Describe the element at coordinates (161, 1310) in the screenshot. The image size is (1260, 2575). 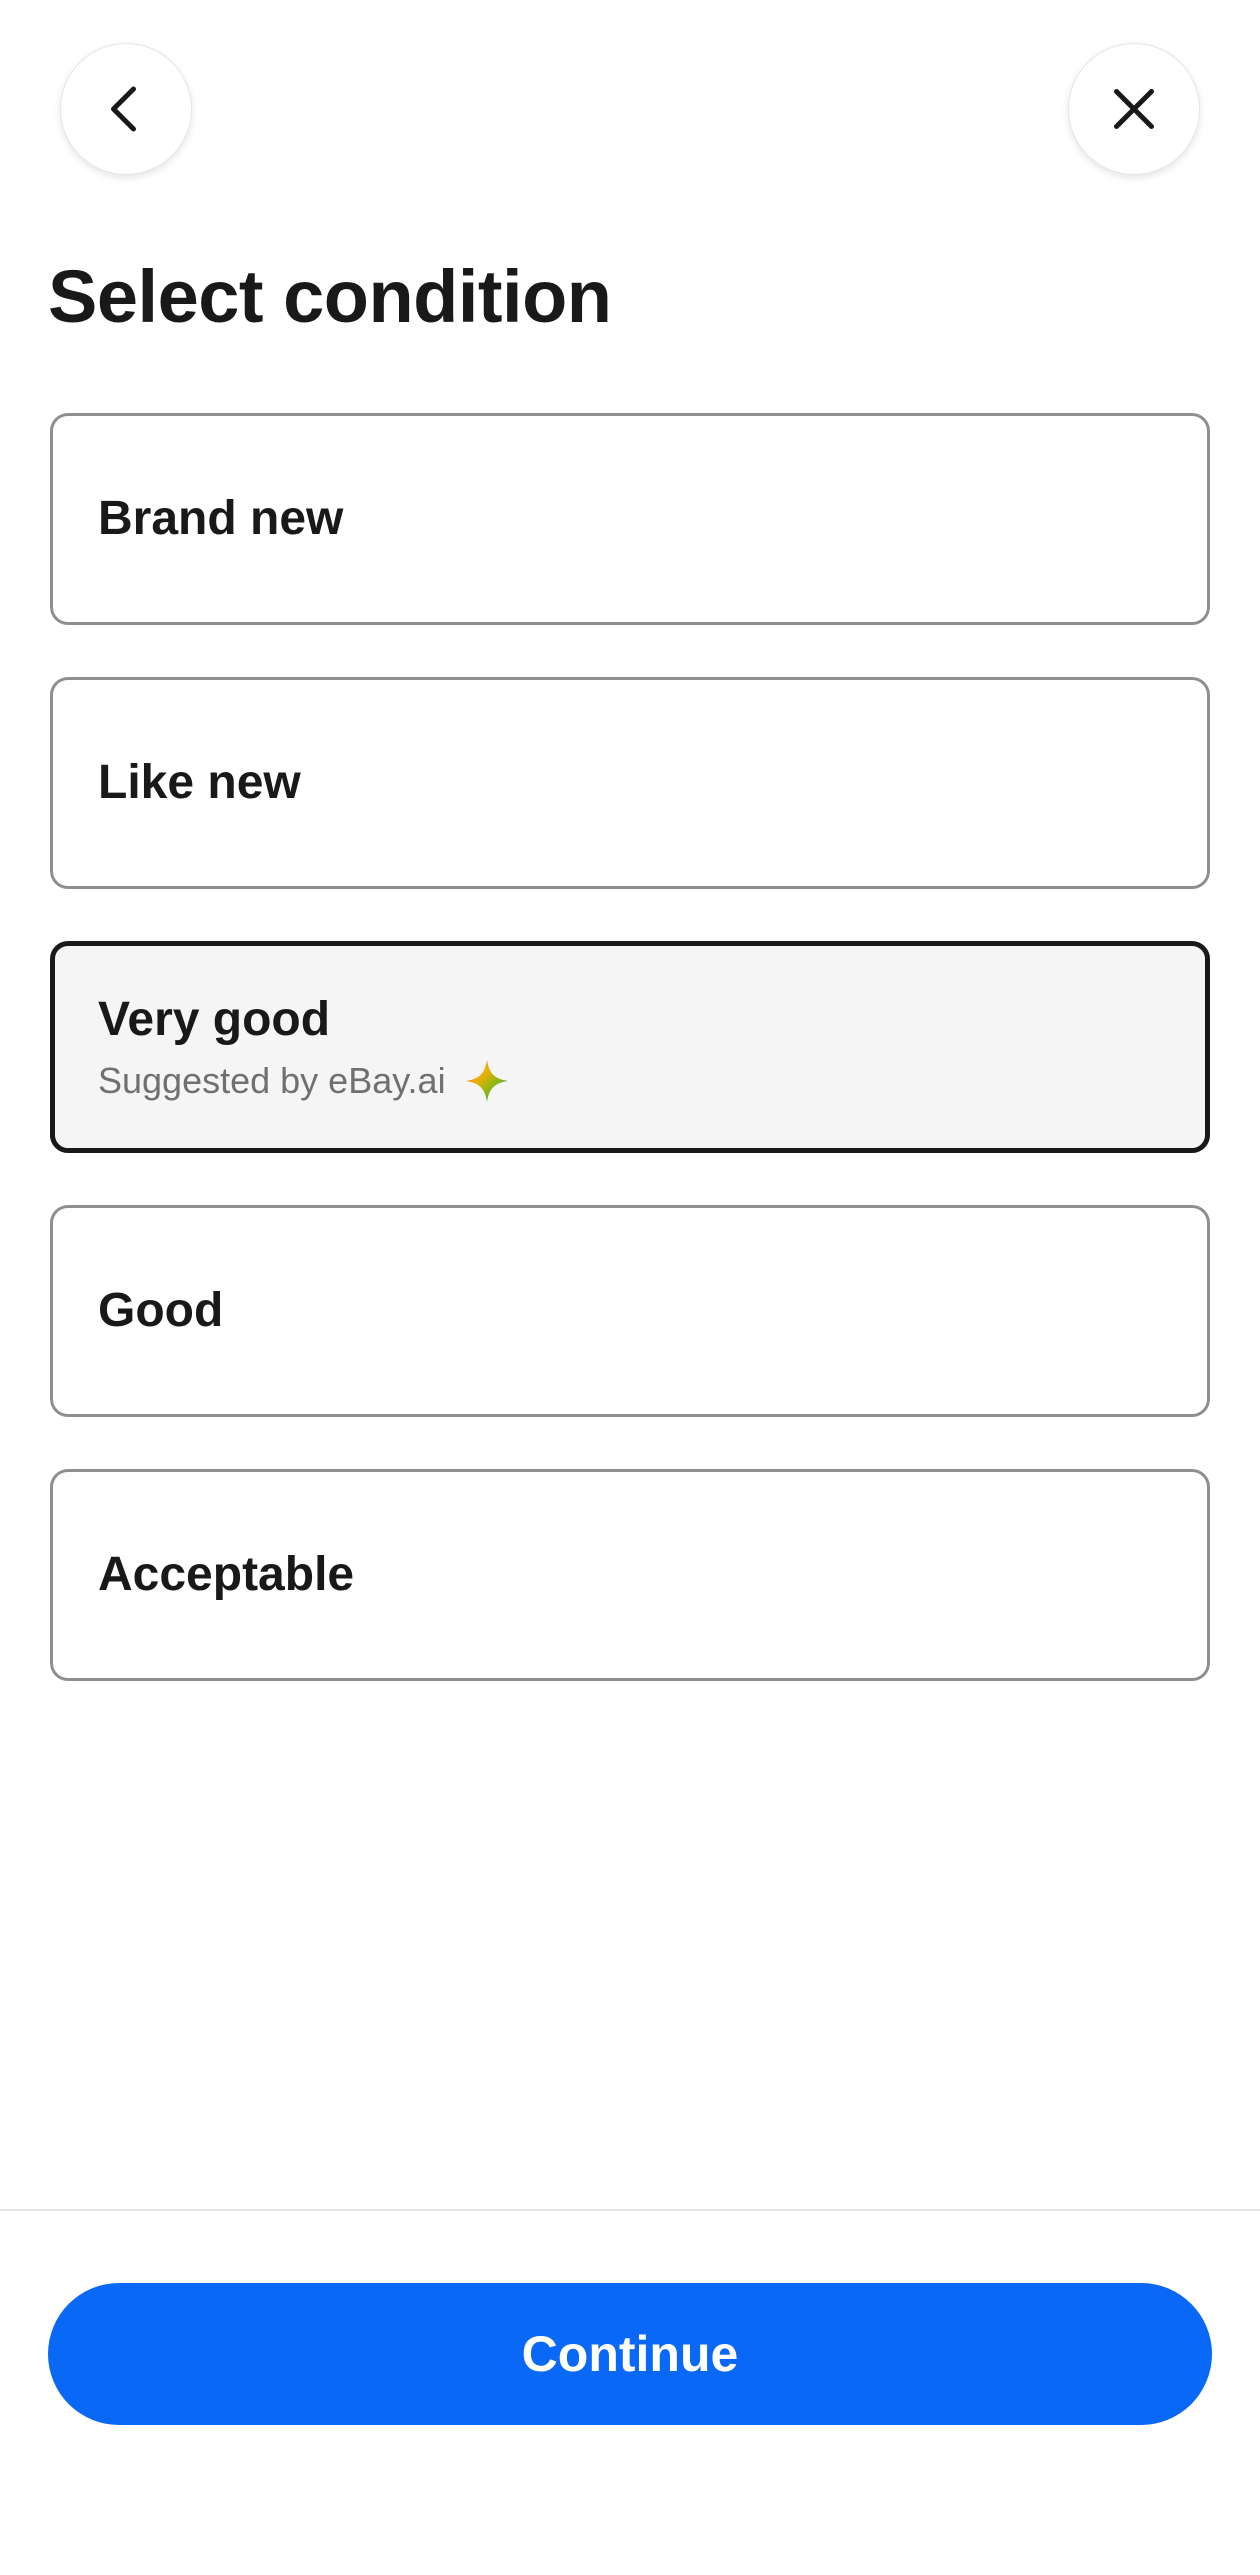
I see `option-label: Good` at that location.